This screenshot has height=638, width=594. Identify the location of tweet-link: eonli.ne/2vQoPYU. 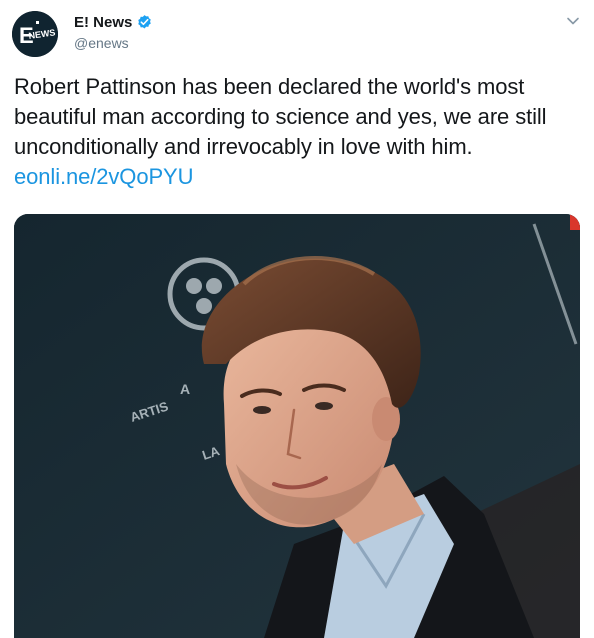
(104, 177).